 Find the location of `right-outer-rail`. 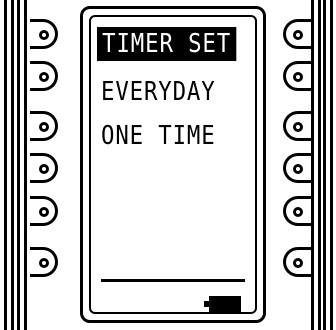

right-outer-rail is located at coordinates (328, 165).